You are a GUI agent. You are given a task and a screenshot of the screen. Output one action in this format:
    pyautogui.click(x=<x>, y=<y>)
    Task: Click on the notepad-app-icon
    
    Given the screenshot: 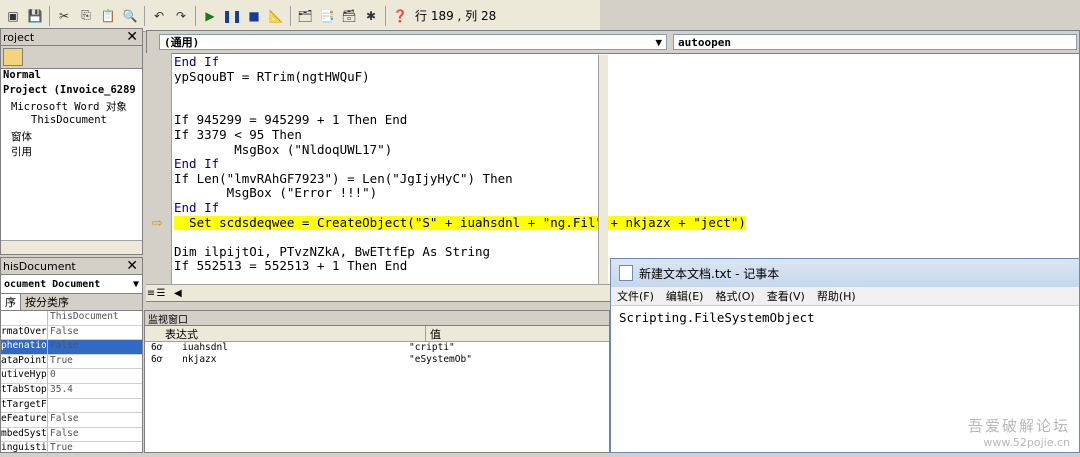 What is the action you would take?
    pyautogui.click(x=626, y=273)
    